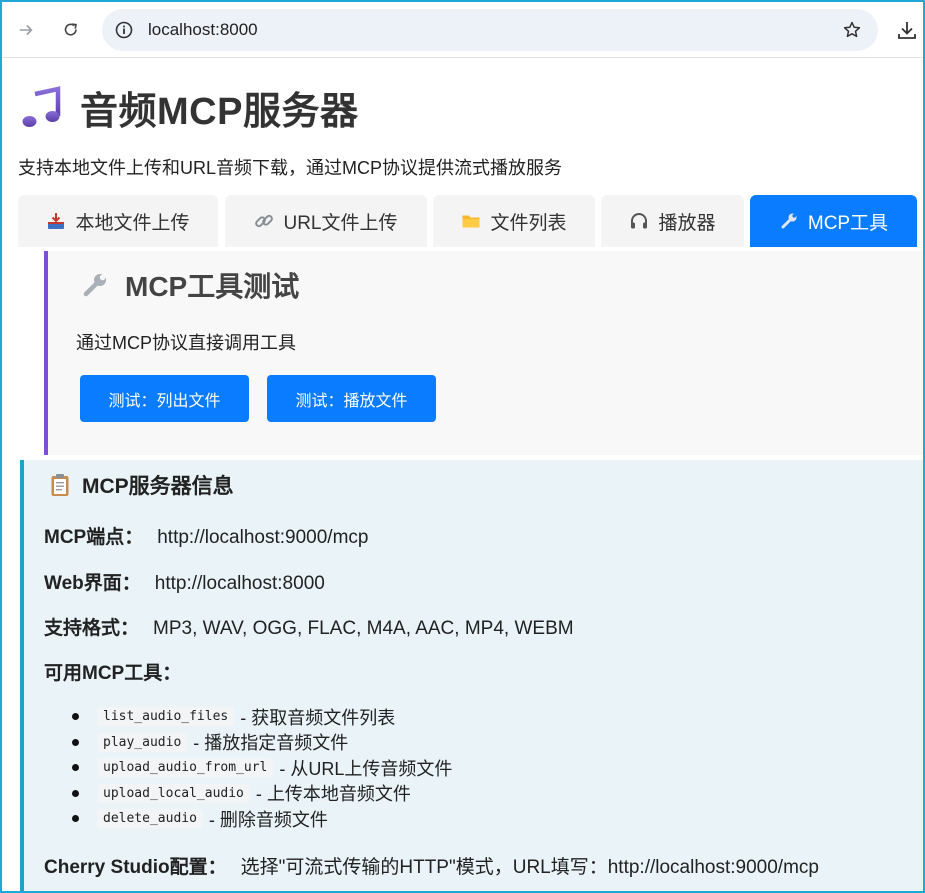 The height and width of the screenshot is (893, 925). What do you see at coordinates (60, 485) in the screenshot?
I see `clipboard-icon` at bounding box center [60, 485].